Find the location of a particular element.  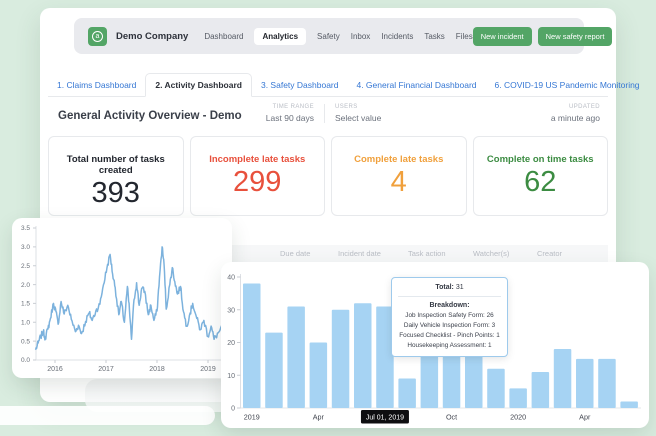

column-watchers: Watcher(s) is located at coordinates (491, 253).